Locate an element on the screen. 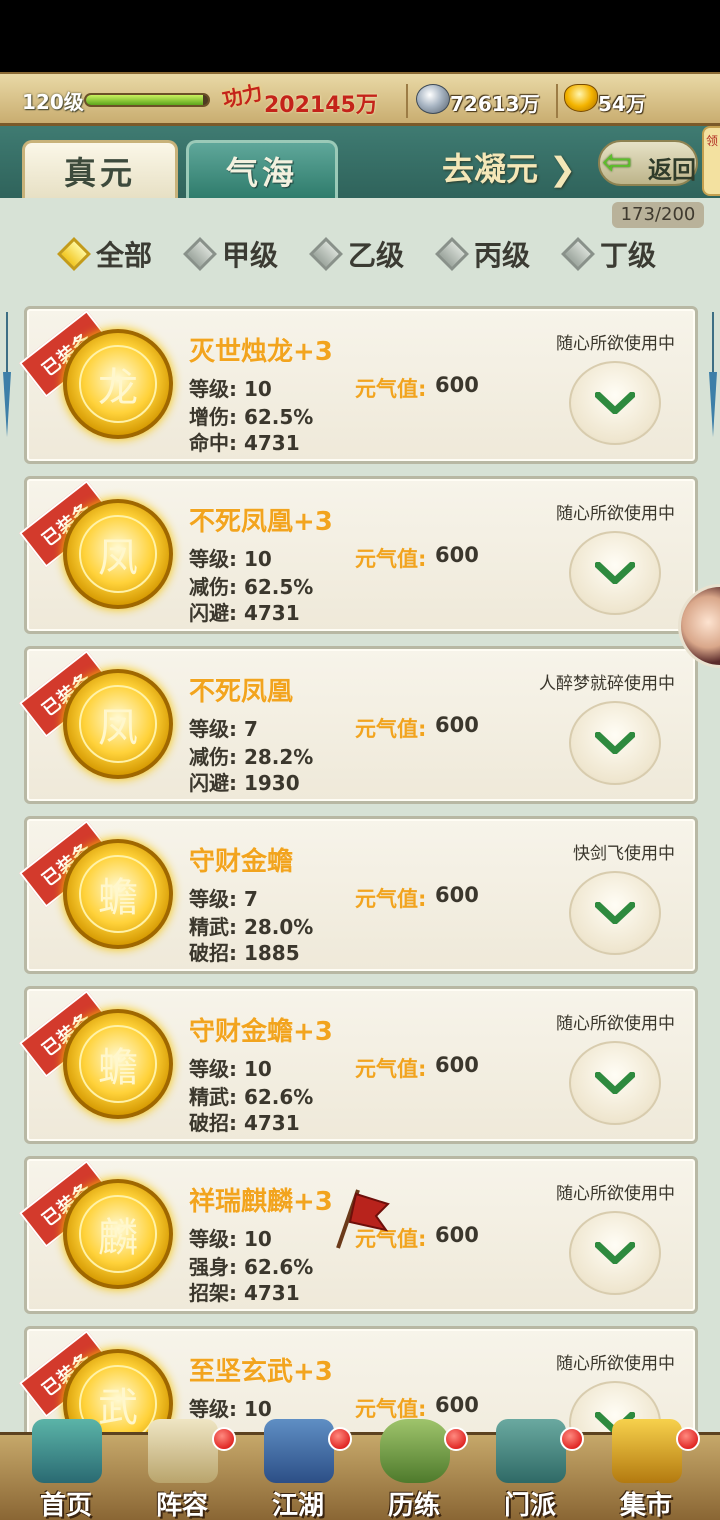  chevron-right-icon: ❯ is located at coordinates (557, 169).